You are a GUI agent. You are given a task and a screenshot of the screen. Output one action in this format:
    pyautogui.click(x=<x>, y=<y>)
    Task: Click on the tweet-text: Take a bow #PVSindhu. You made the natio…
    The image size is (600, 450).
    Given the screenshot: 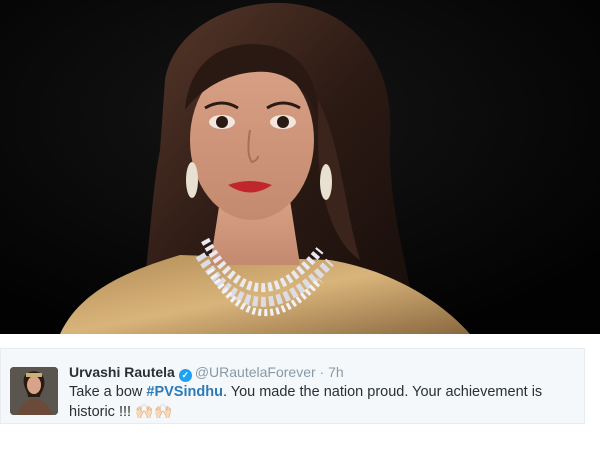 What is the action you would take?
    pyautogui.click(x=319, y=402)
    